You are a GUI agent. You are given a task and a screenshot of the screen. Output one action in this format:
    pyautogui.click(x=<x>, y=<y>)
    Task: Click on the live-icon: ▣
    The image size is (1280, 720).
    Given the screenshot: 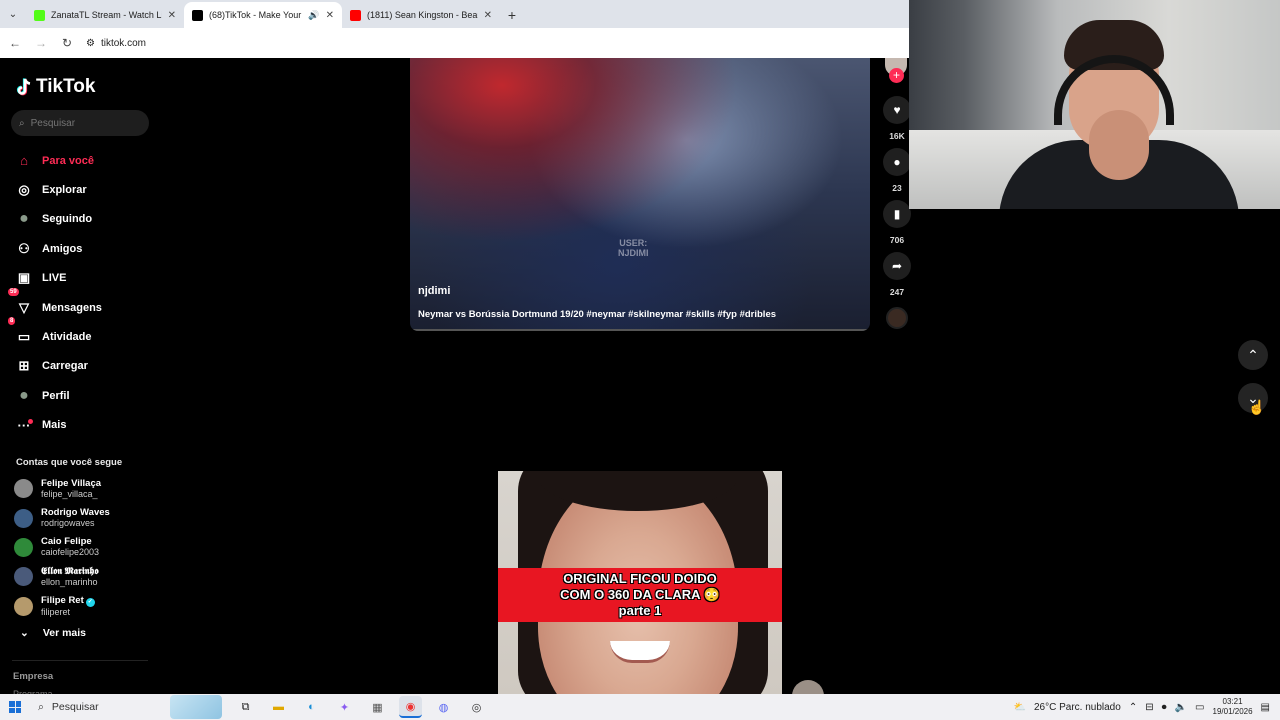 What is the action you would take?
    pyautogui.click(x=24, y=278)
    